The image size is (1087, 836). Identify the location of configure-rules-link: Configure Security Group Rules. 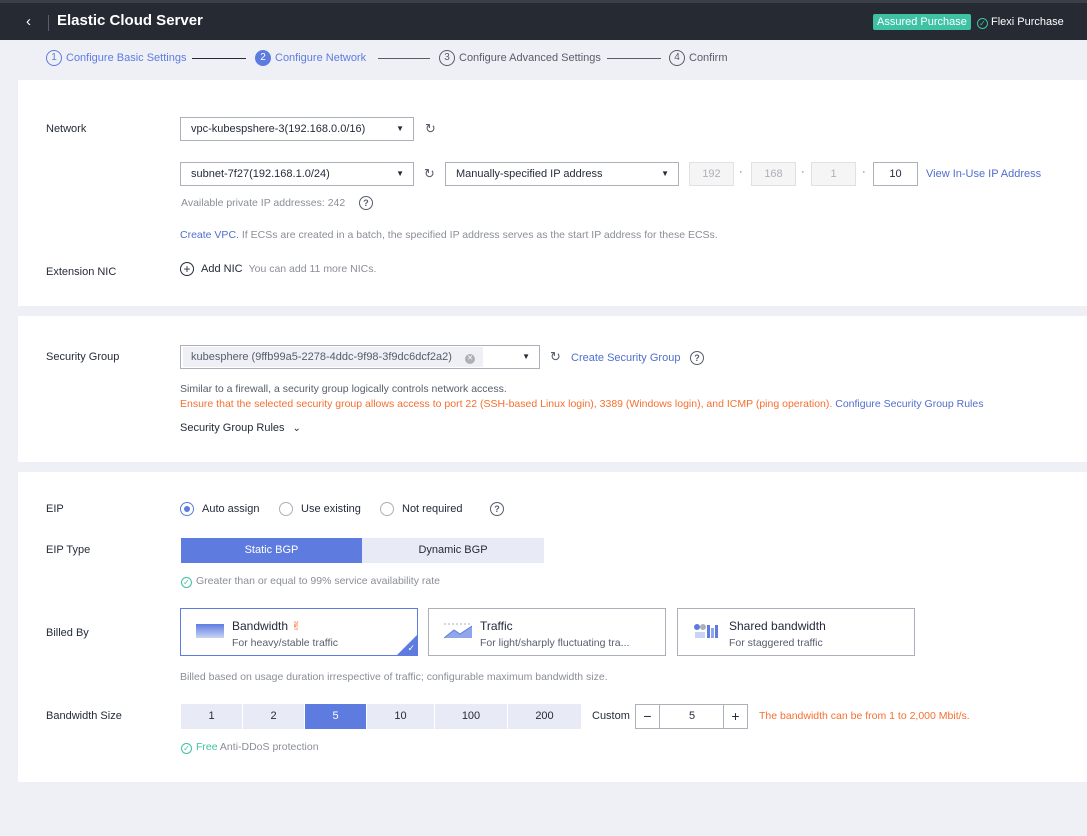
(909, 404).